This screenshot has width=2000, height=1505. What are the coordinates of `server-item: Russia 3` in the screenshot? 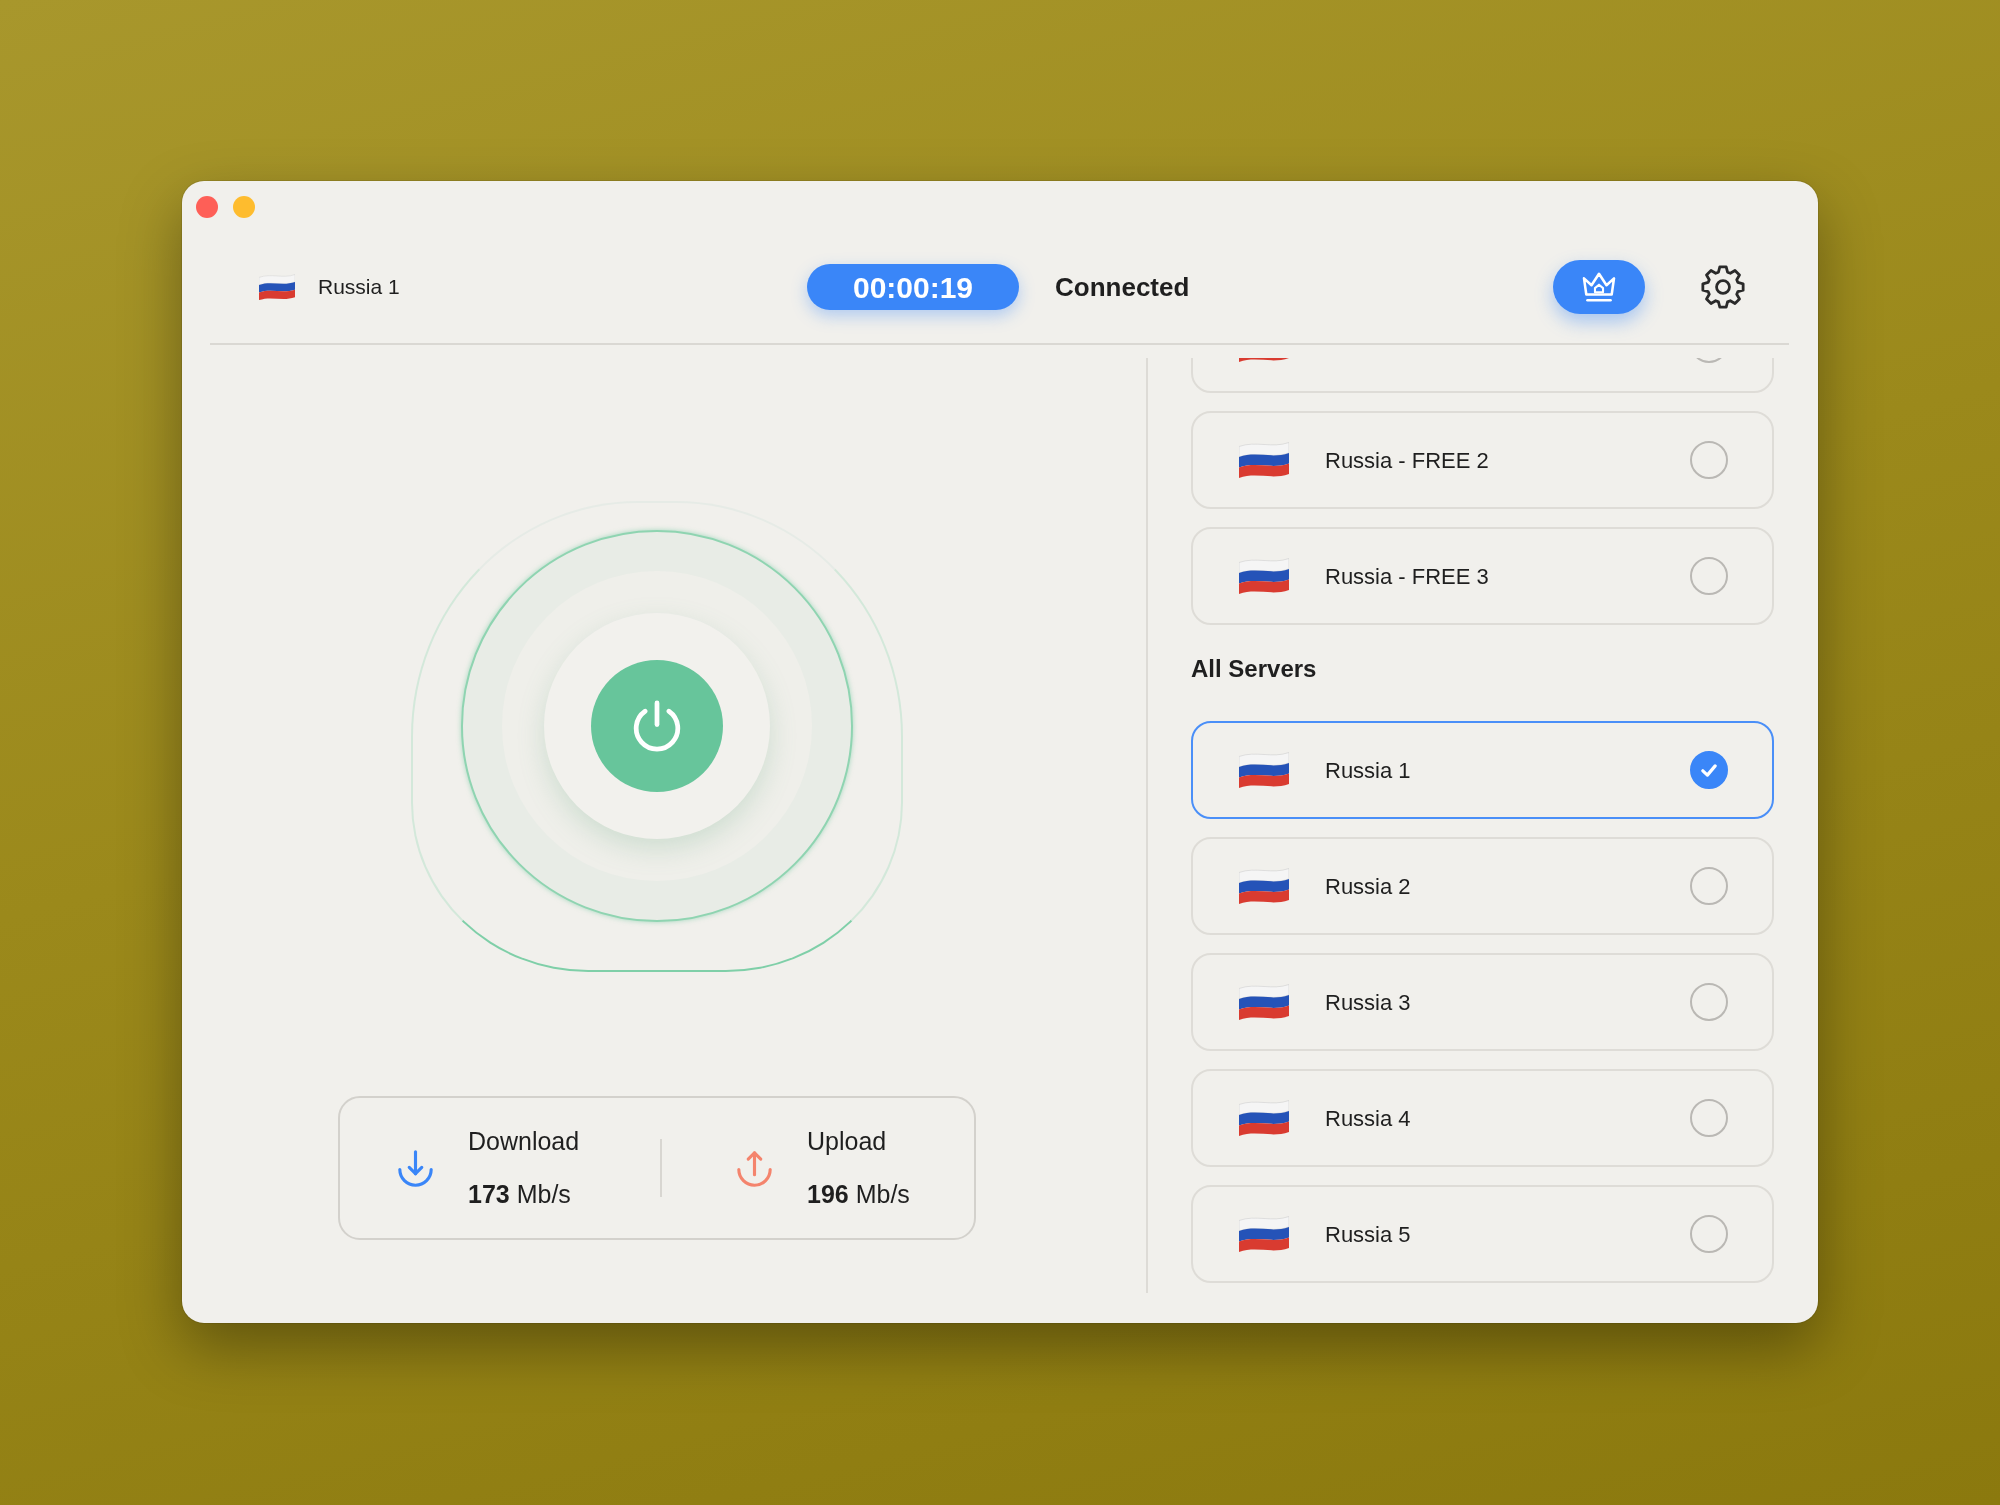 It's located at (1482, 1002).